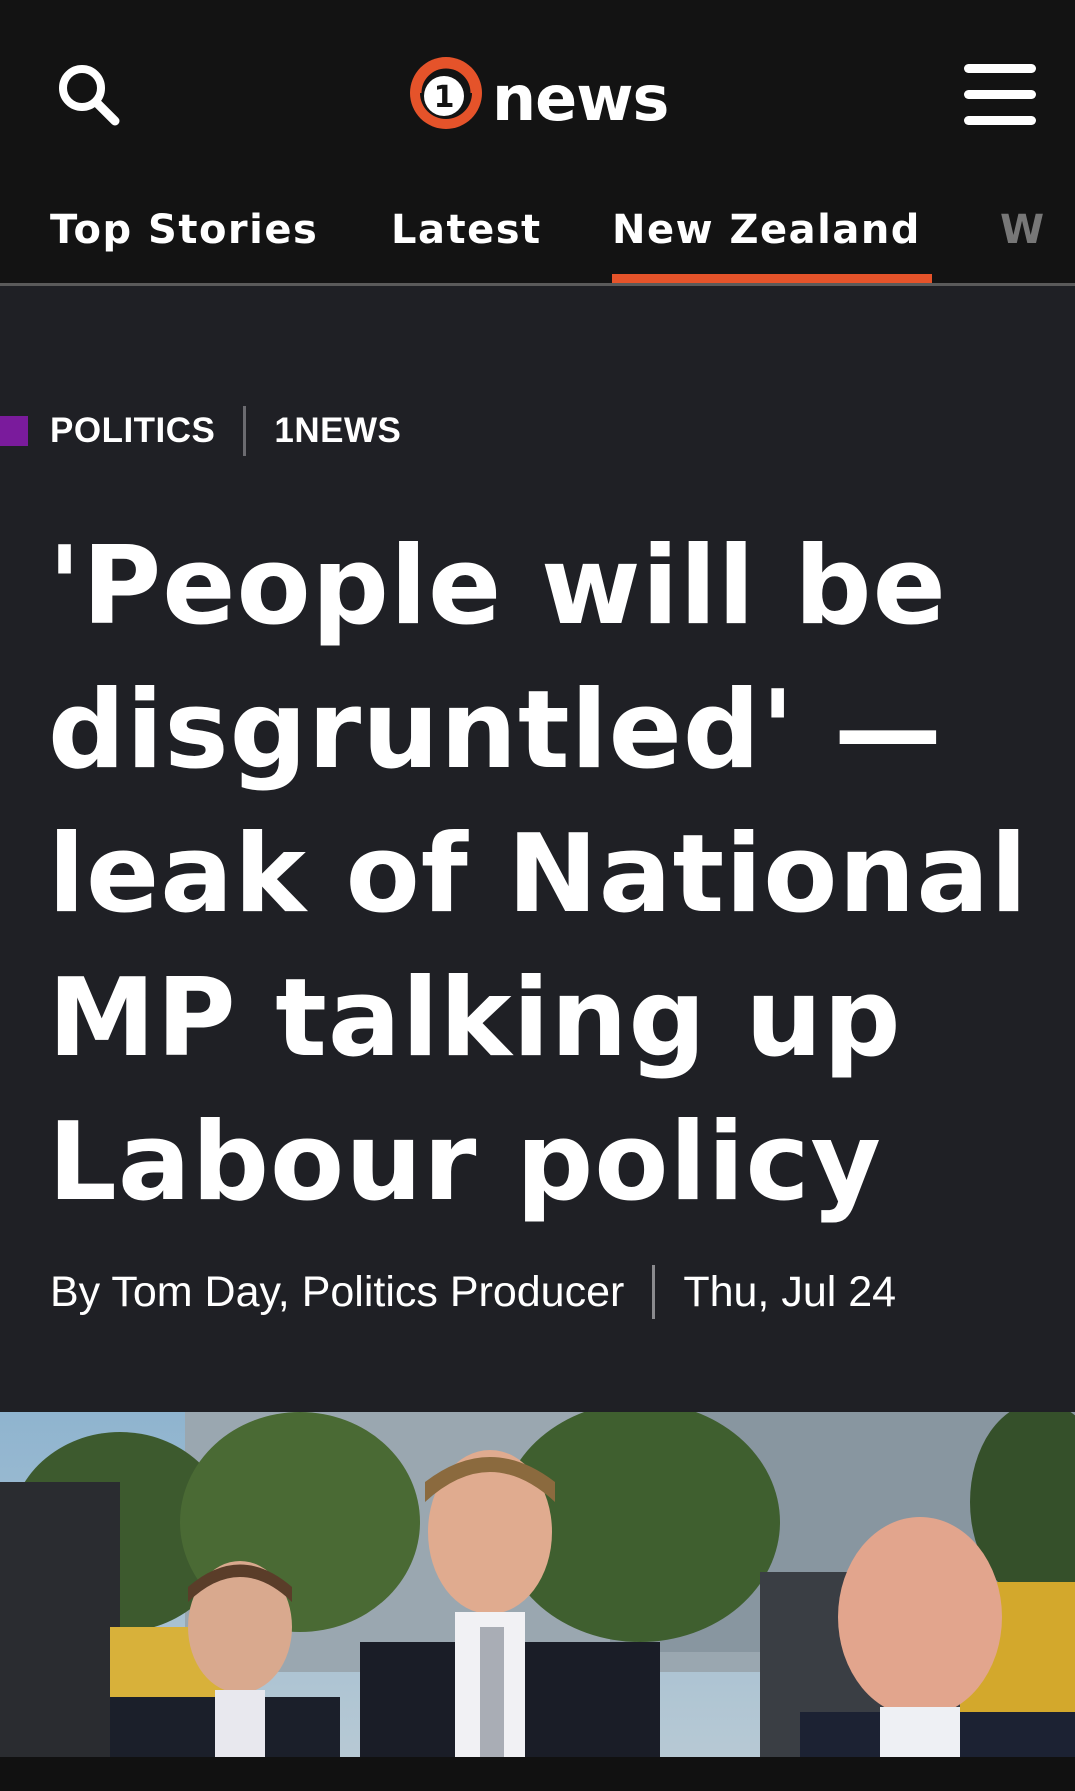 This screenshot has height=1791, width=1075. Describe the element at coordinates (654, 1292) in the screenshot. I see `byline-divider` at that location.